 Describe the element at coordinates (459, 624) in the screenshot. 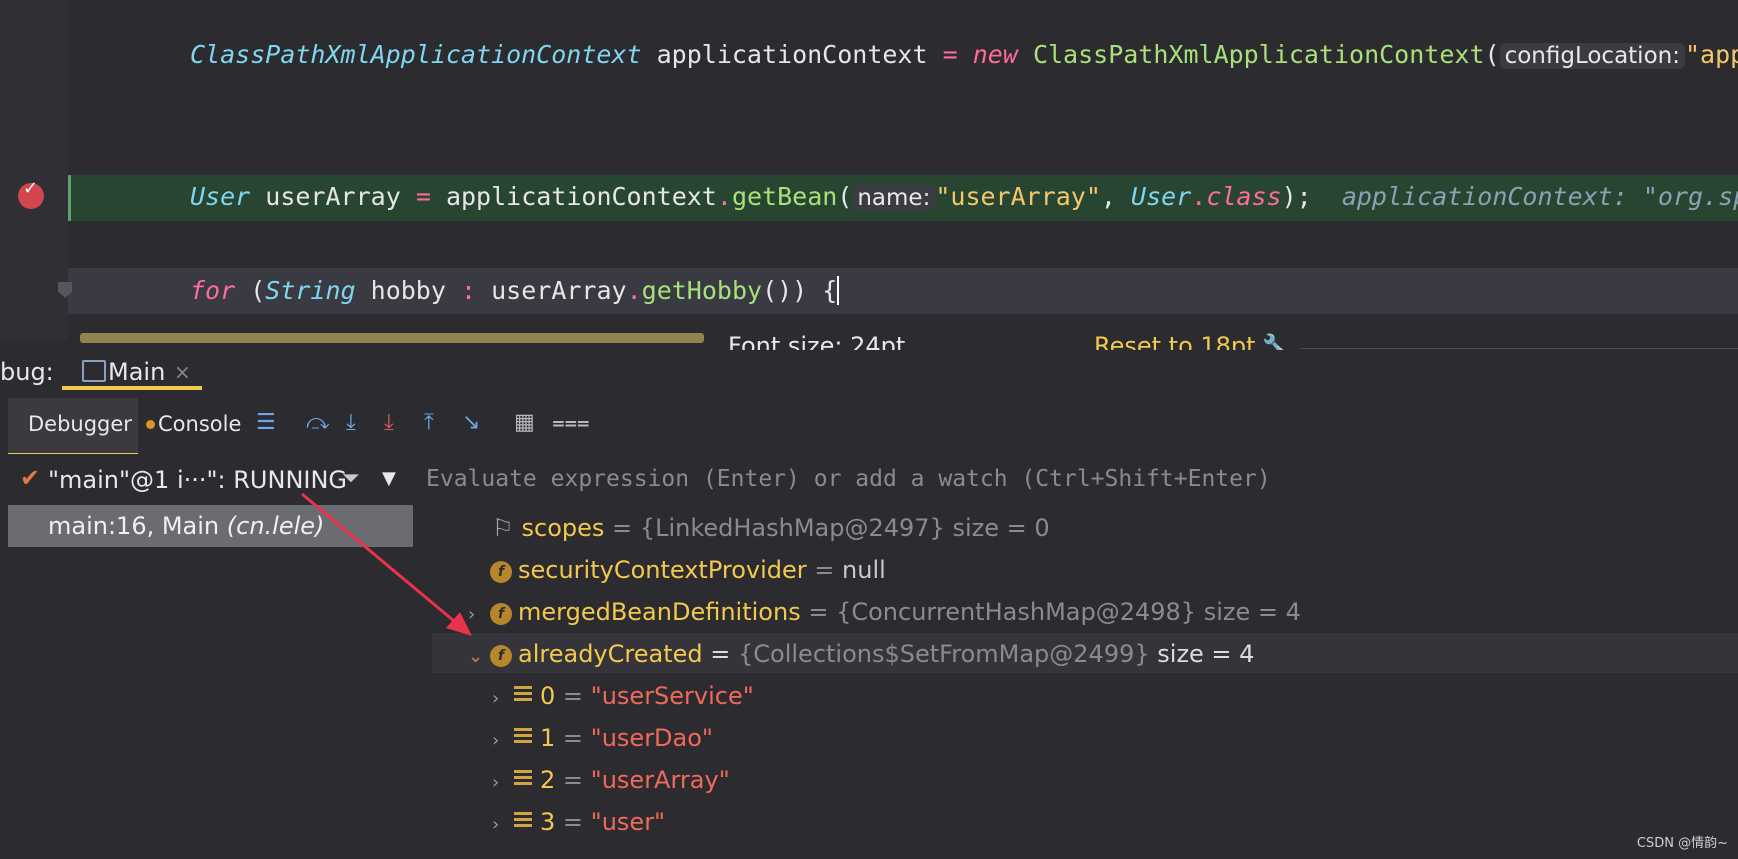

I see `arrow-head` at that location.